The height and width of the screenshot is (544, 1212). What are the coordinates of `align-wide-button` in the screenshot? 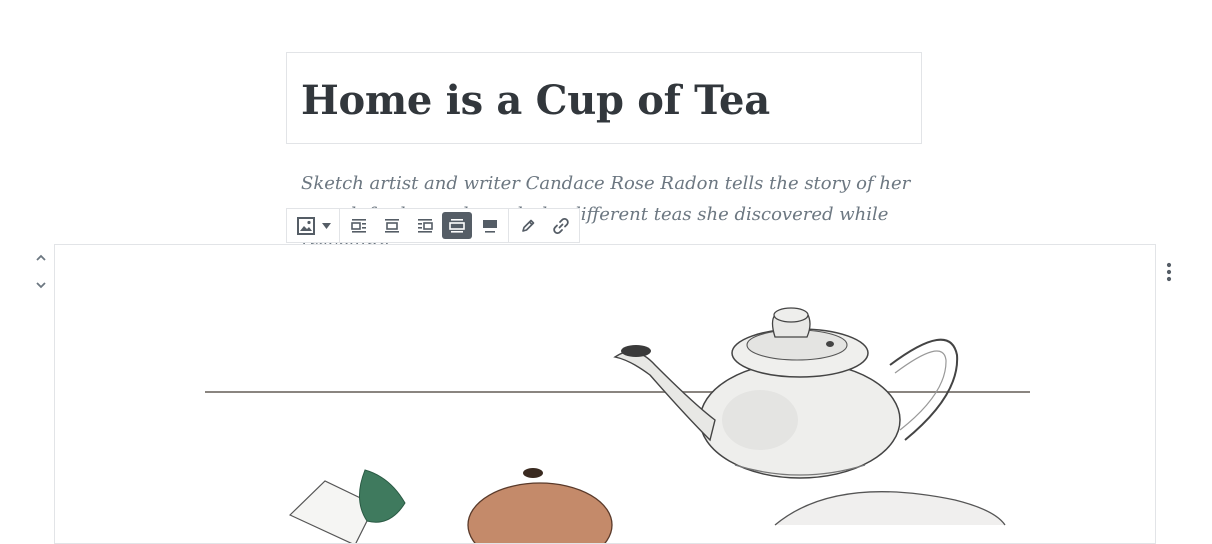 It's located at (457, 225).